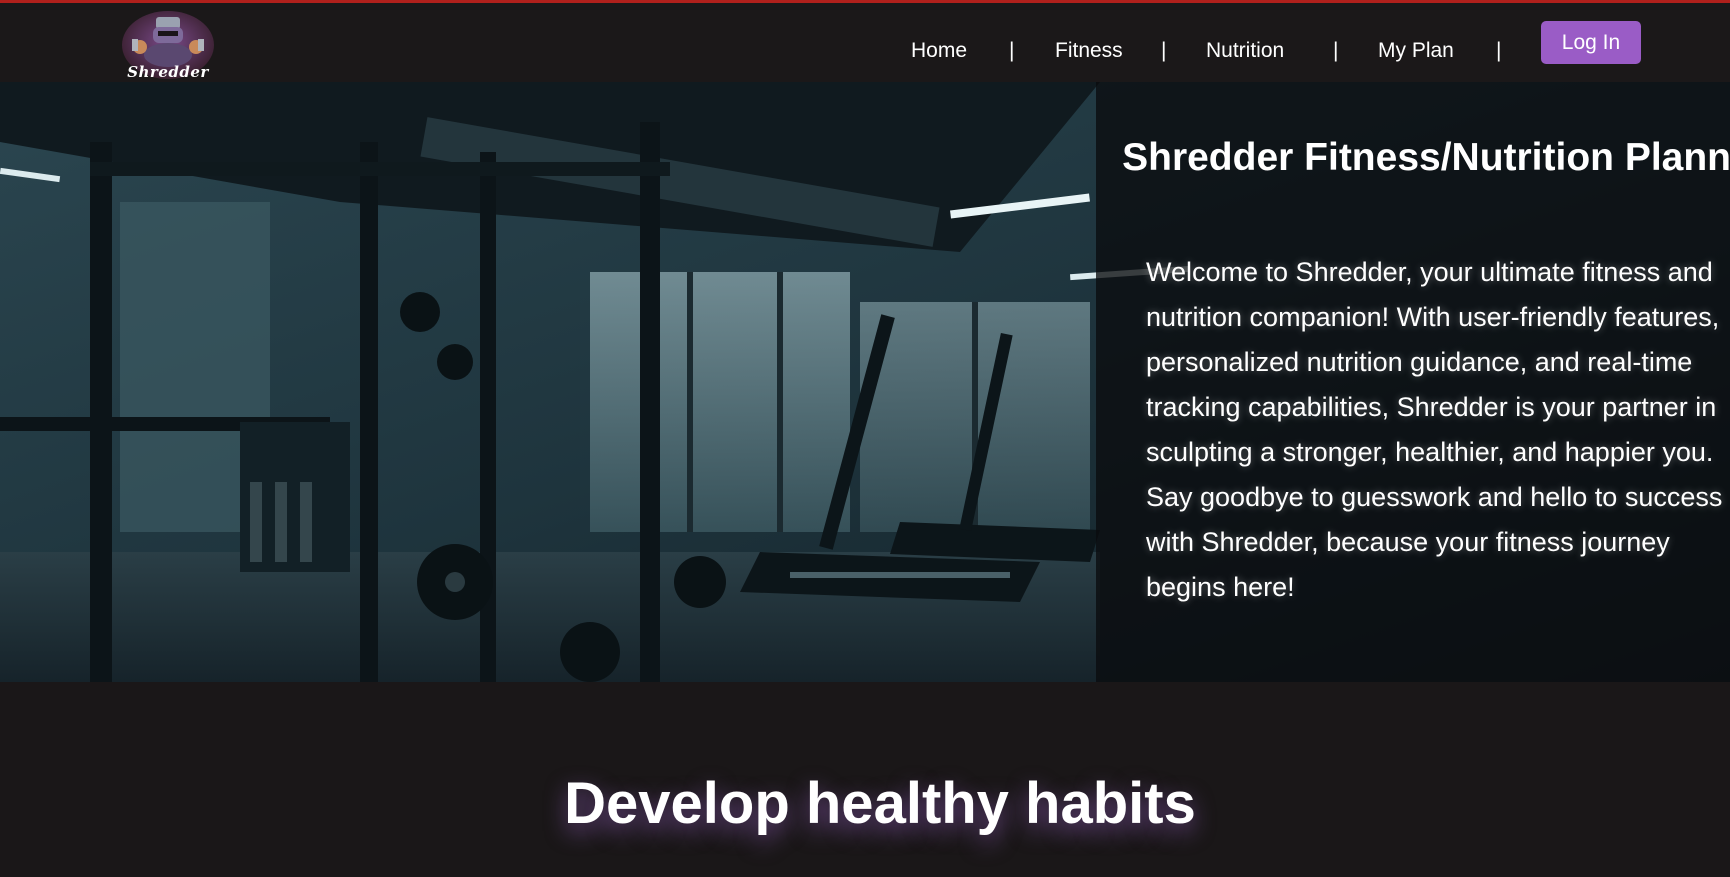  What do you see at coordinates (1089, 51) in the screenshot?
I see `nav-fitness-link: Fitness` at bounding box center [1089, 51].